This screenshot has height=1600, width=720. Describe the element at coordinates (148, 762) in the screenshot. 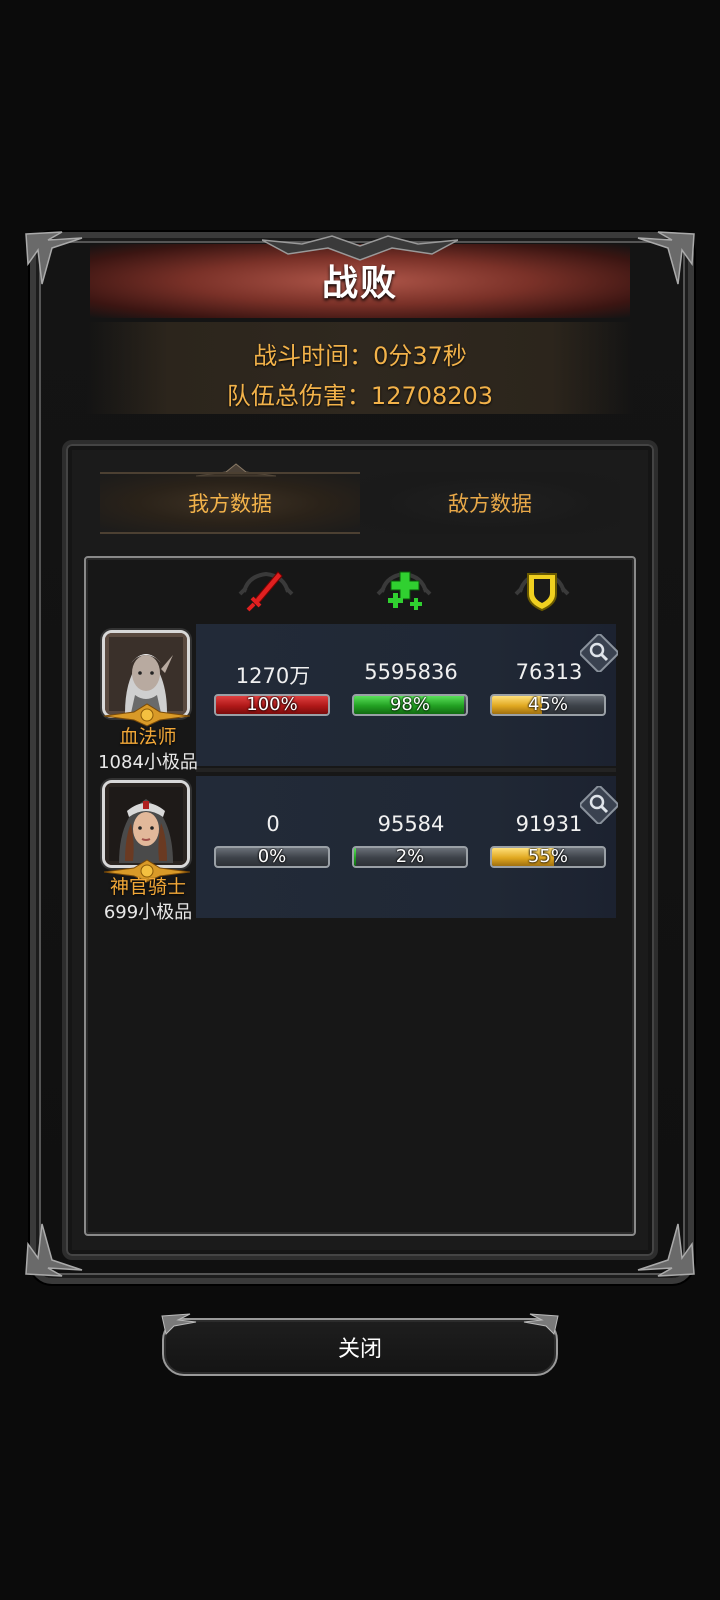

I see `hero-grade: 1084小极品` at that location.